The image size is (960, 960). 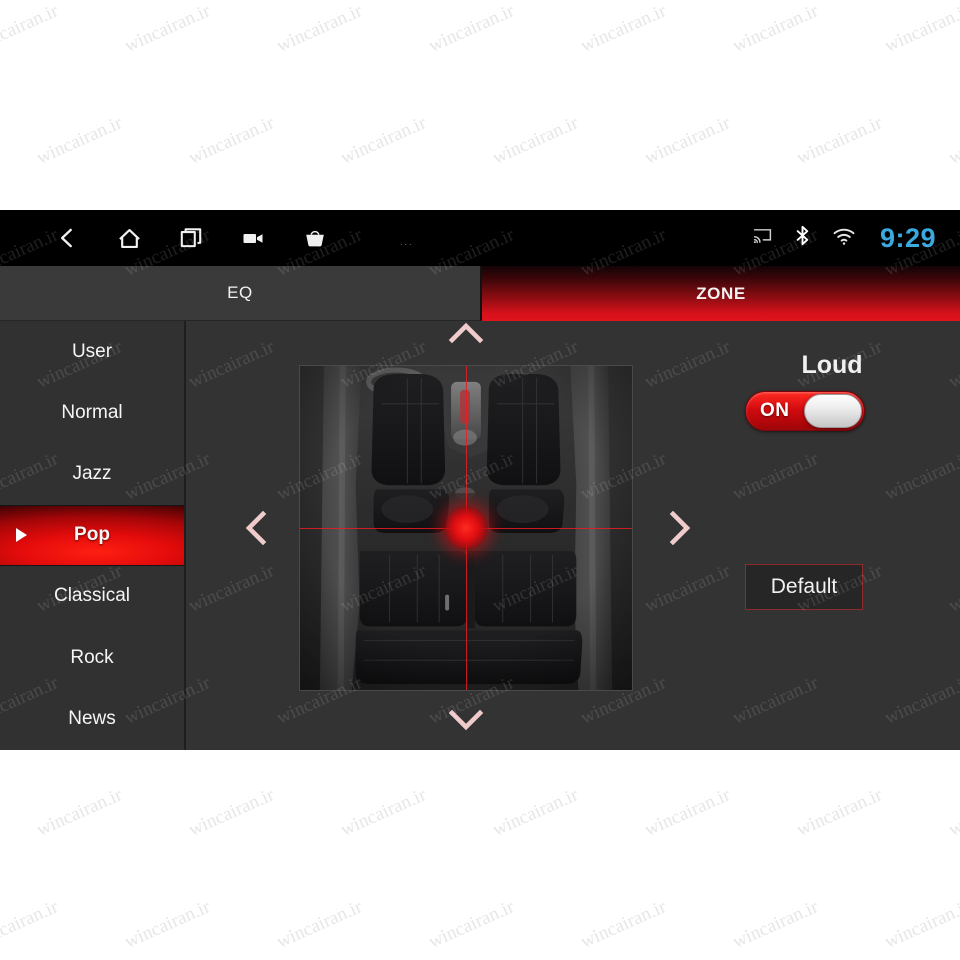 I want to click on tab-zone: ZONE, so click(x=721, y=293).